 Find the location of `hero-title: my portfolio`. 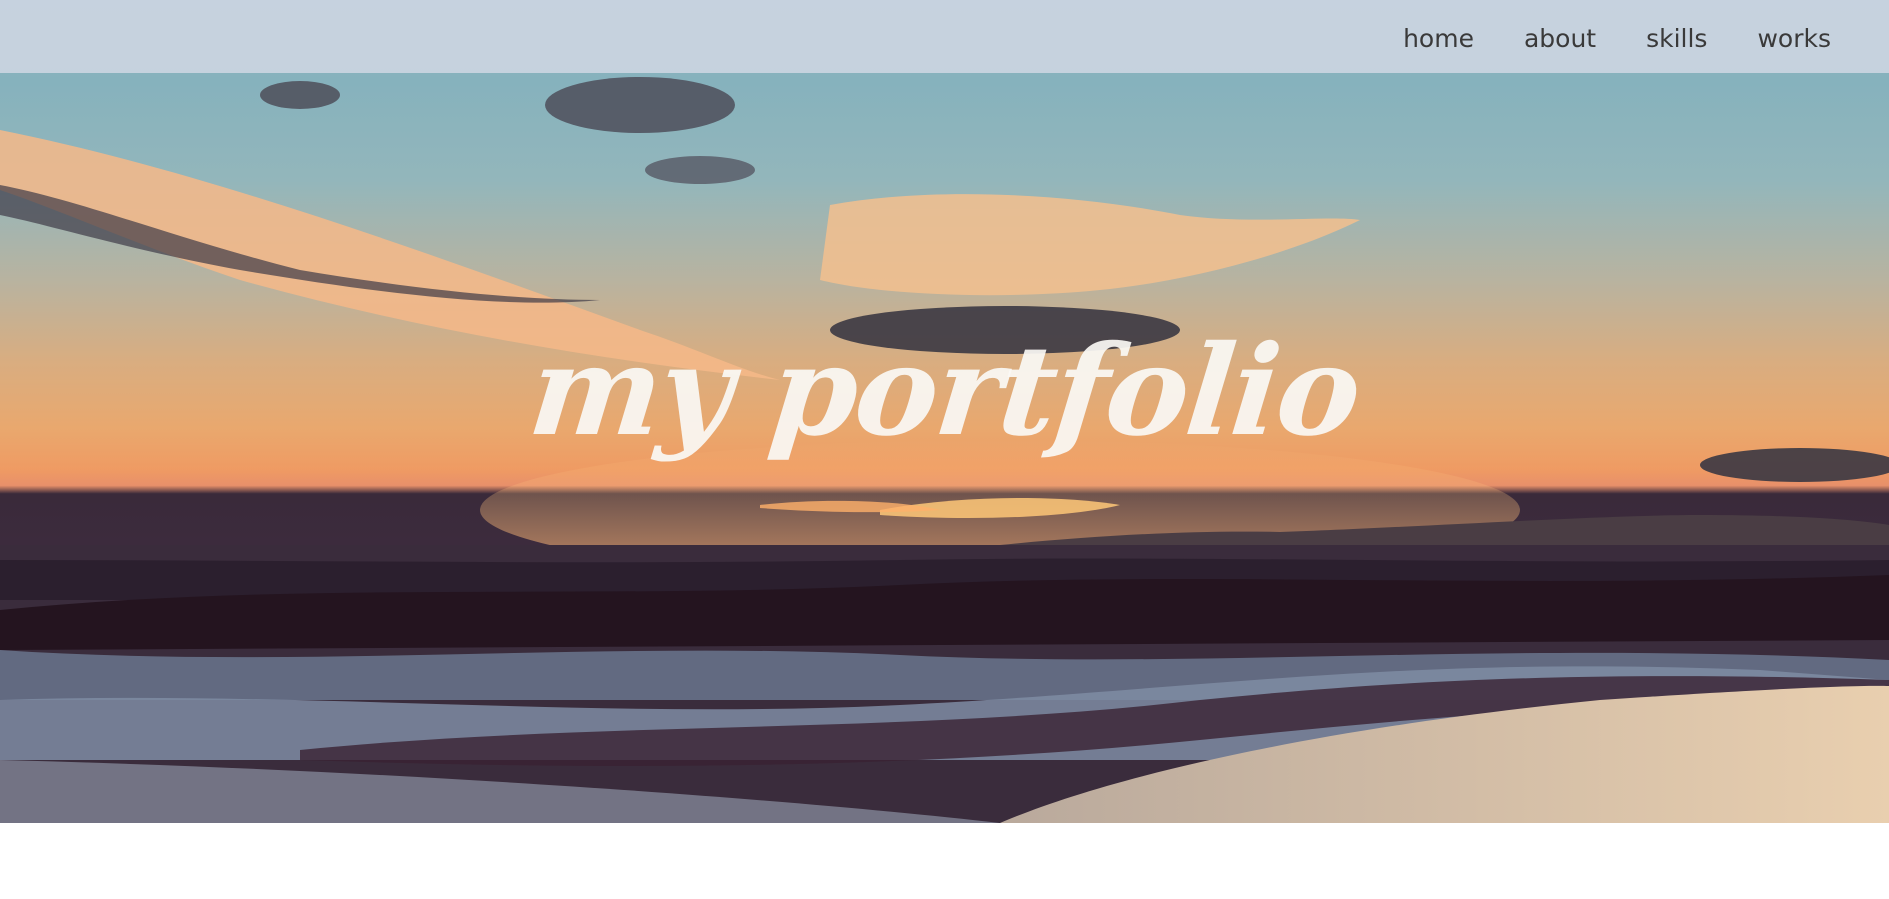

hero-title: my portfolio is located at coordinates (944, 391).